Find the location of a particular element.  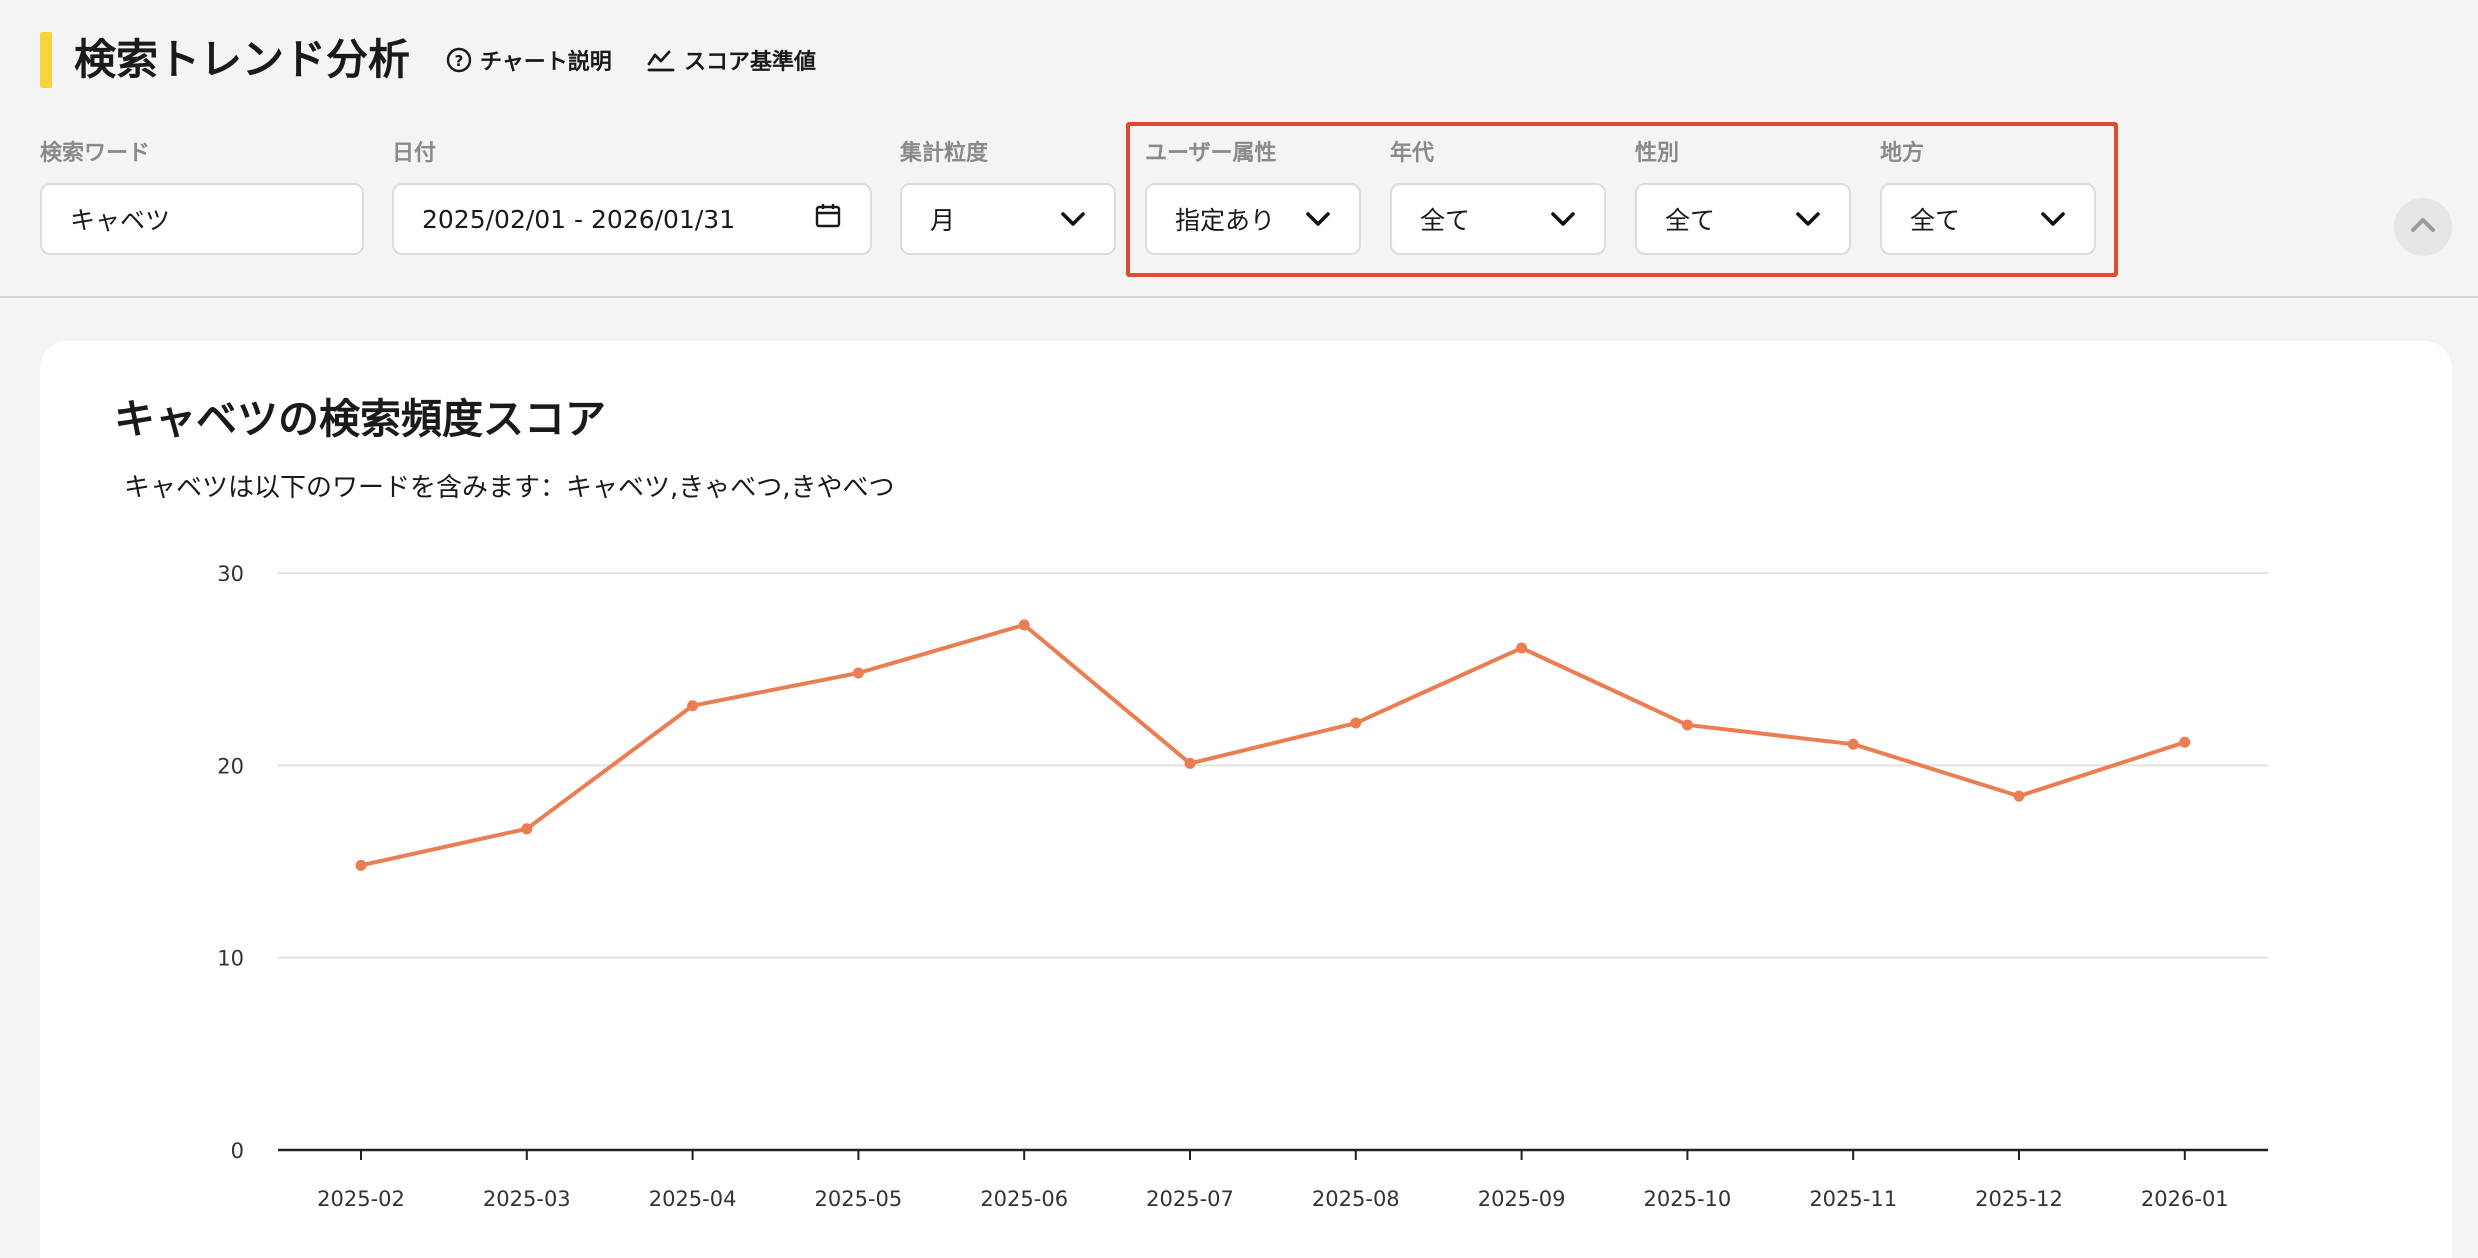

y-tick-label: 30 is located at coordinates (230, 574).